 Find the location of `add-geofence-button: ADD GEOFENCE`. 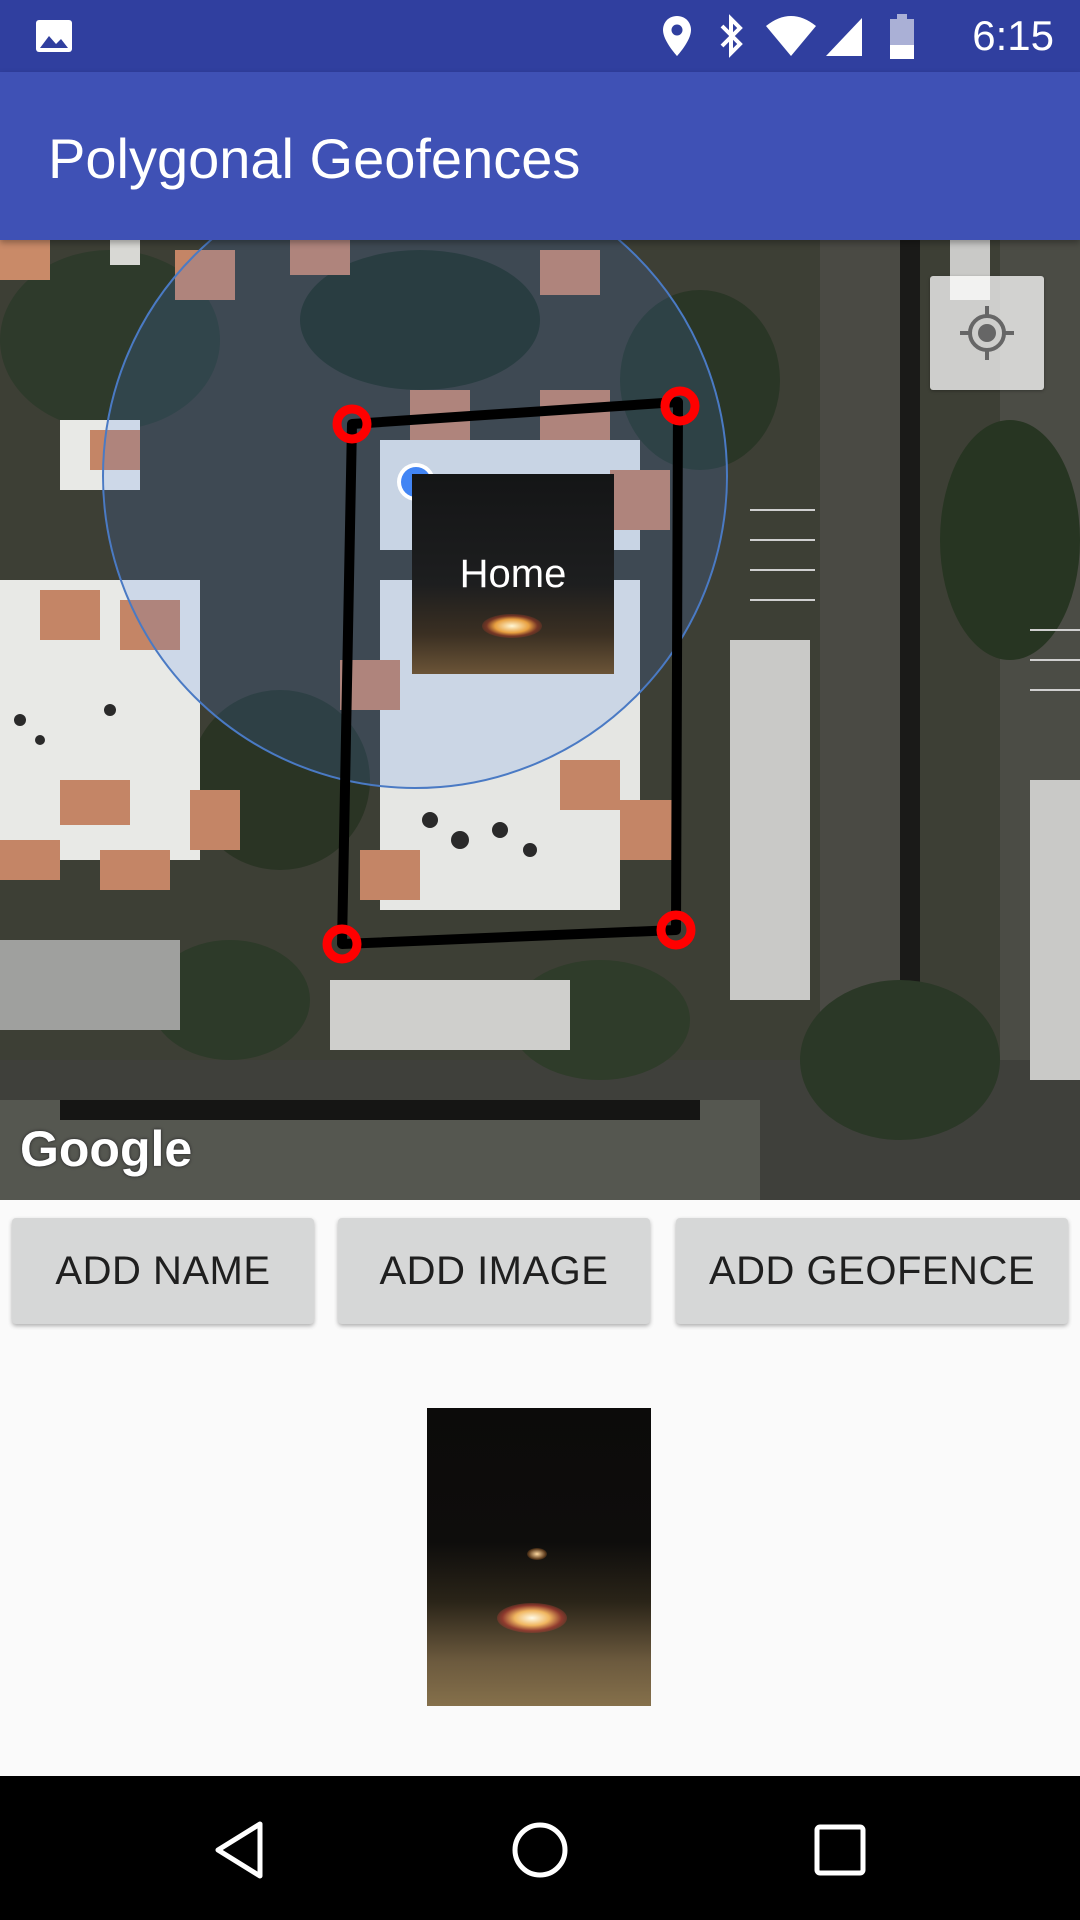

add-geofence-button: ADD GEOFENCE is located at coordinates (872, 1271).